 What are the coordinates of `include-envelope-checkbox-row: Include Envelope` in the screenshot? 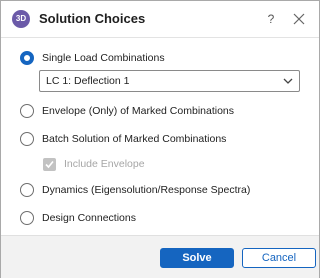 It's located at (94, 164).